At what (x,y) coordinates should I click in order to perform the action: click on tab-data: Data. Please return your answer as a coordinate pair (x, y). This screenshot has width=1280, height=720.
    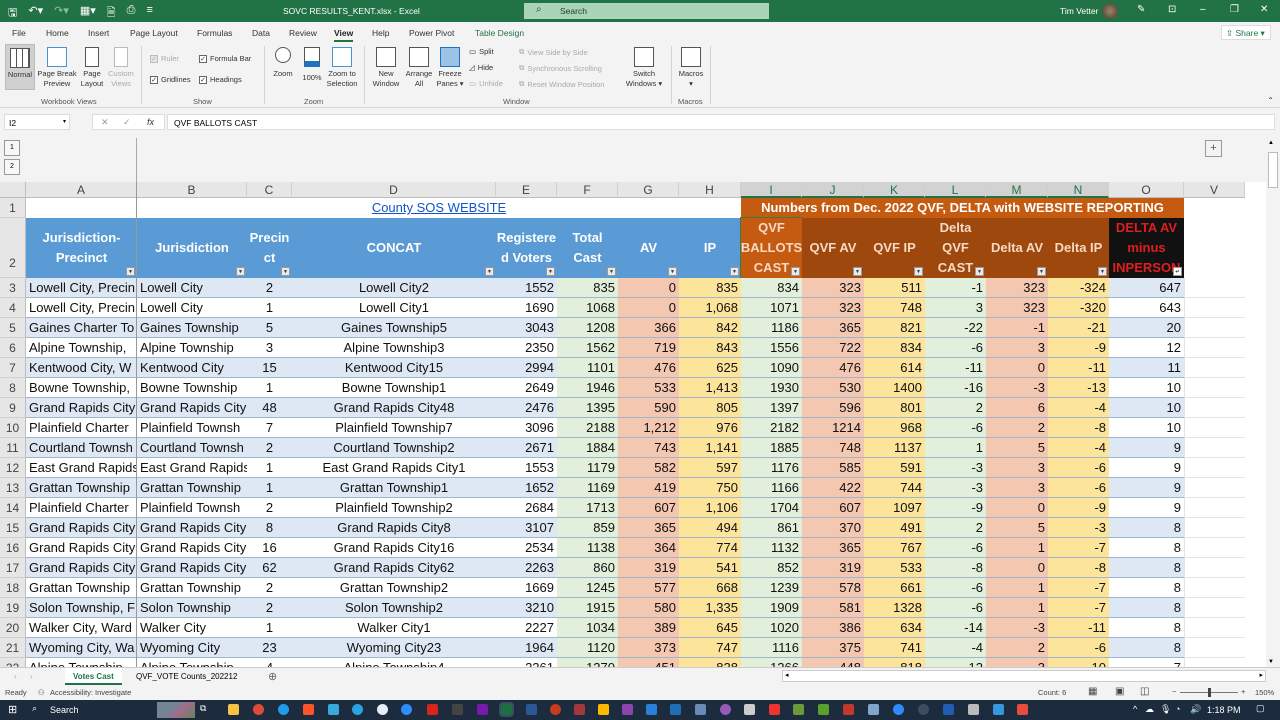
    Looking at the image, I should click on (261, 33).